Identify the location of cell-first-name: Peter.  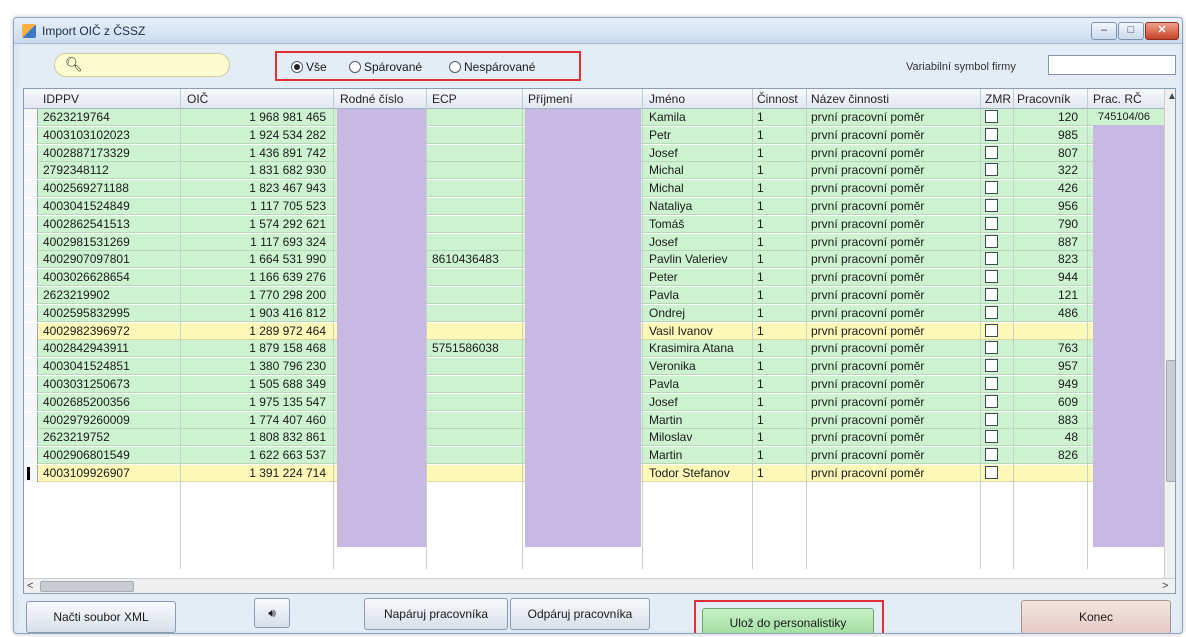
(698, 277).